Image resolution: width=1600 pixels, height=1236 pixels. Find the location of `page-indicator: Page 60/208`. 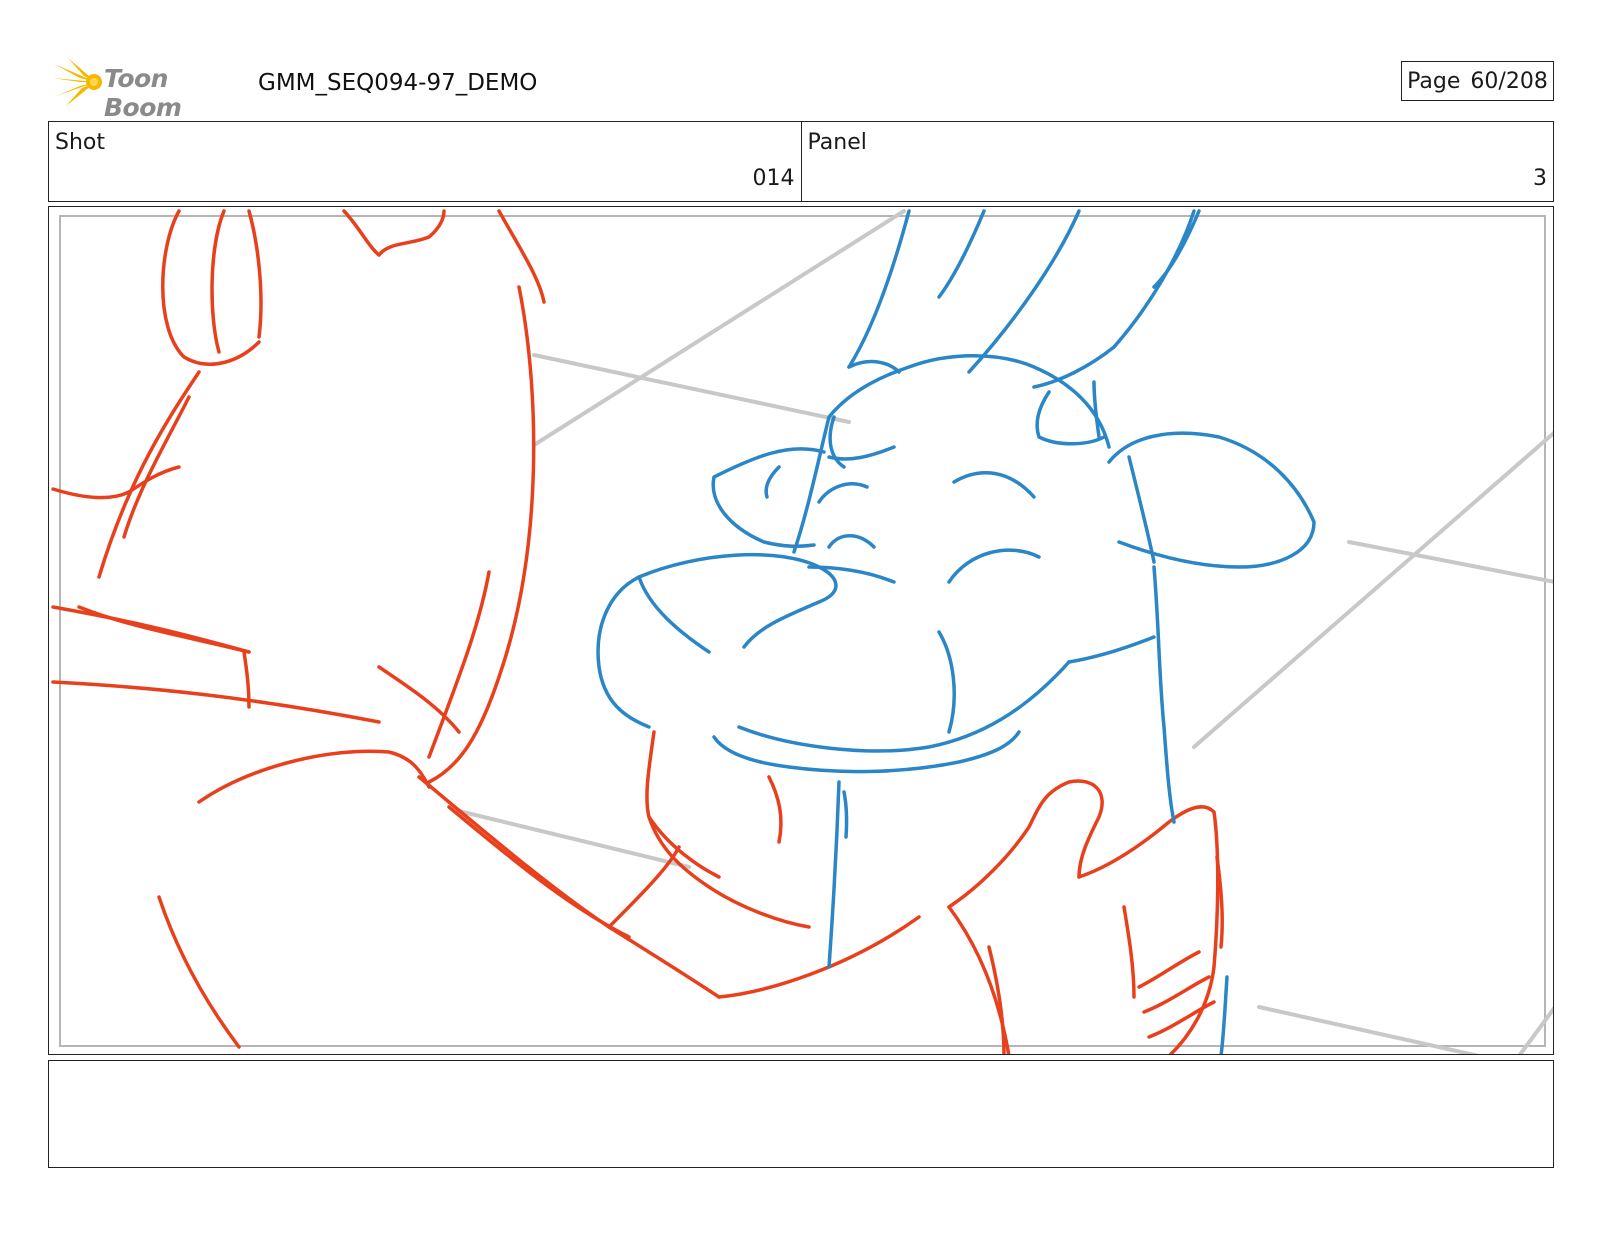

page-indicator: Page 60/208 is located at coordinates (1477, 81).